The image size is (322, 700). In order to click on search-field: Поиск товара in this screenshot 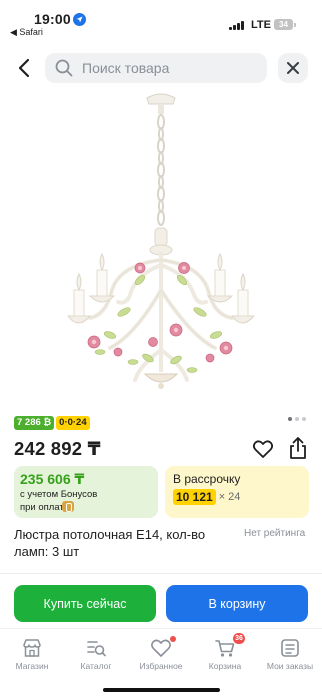, I will do `click(156, 68)`.